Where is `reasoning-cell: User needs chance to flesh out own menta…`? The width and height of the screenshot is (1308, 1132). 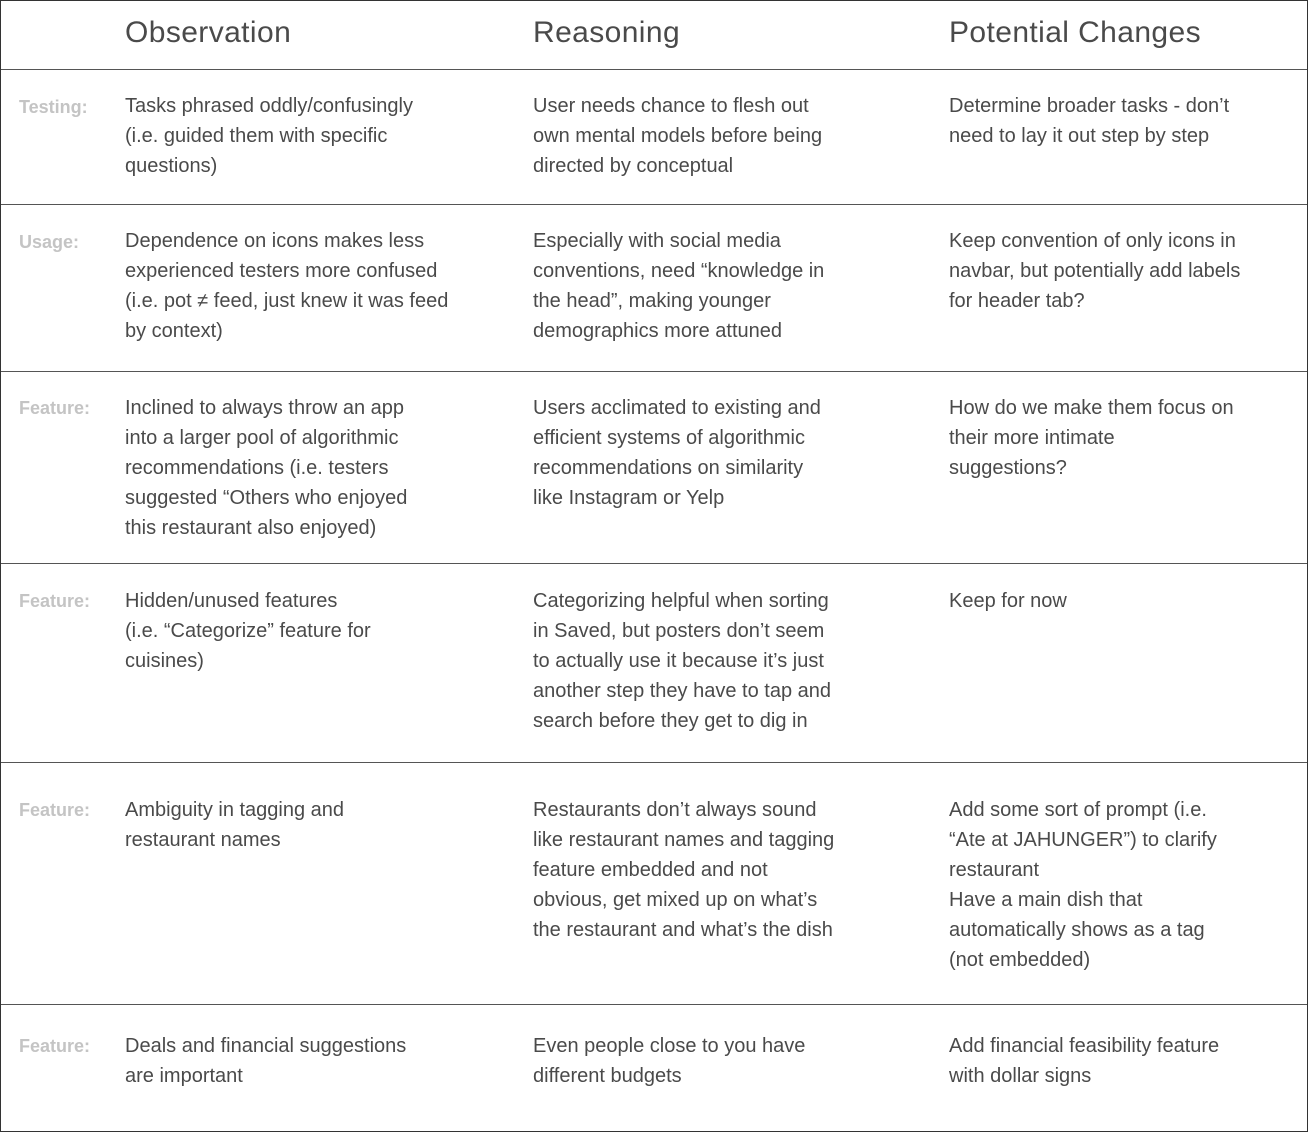
reasoning-cell: User needs chance to flesh out own menta… is located at coordinates (678, 136).